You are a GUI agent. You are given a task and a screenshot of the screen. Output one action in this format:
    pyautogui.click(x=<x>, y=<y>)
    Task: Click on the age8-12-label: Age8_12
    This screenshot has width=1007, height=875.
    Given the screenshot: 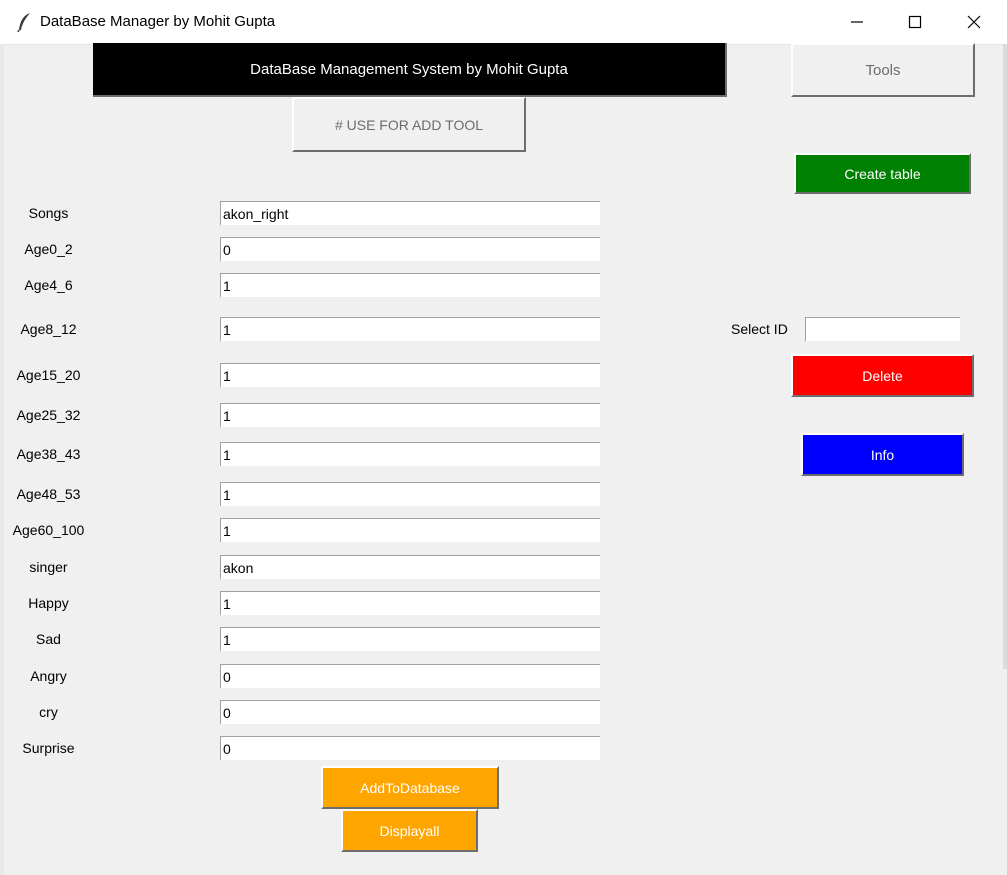 What is the action you would take?
    pyautogui.click(x=48, y=329)
    